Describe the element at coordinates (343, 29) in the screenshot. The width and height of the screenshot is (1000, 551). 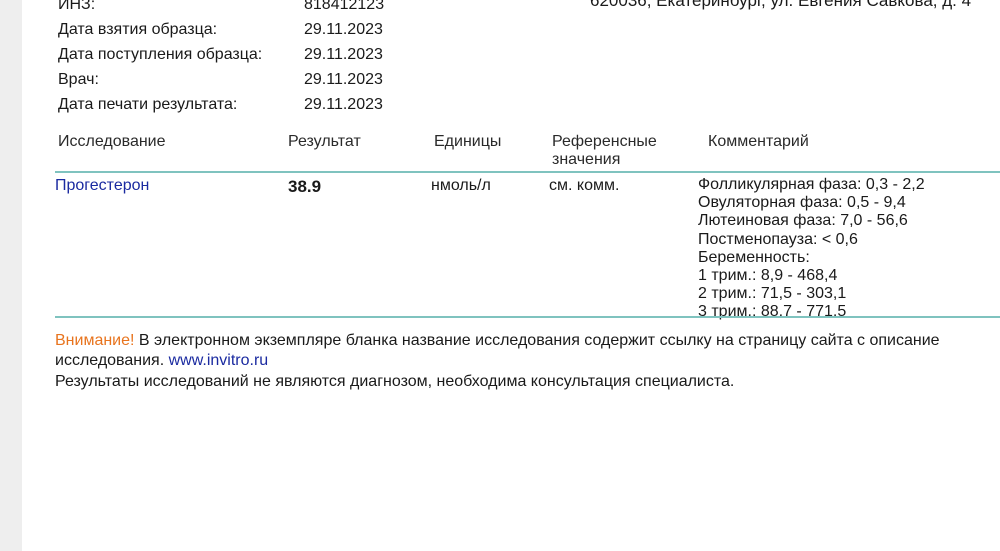
I see `sample-taken-value: 29.11.2023` at that location.